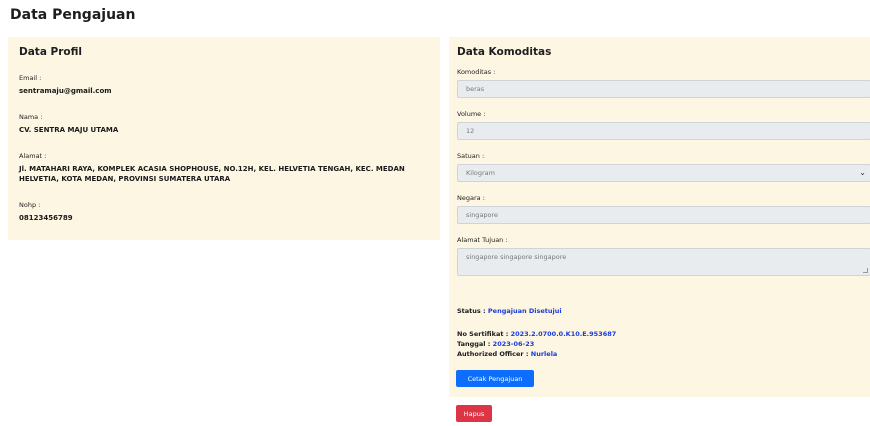 Image resolution: width=870 pixels, height=426 pixels. What do you see at coordinates (516, 257) in the screenshot?
I see `alamat-tujuan-value: singapore singapore singapore` at bounding box center [516, 257].